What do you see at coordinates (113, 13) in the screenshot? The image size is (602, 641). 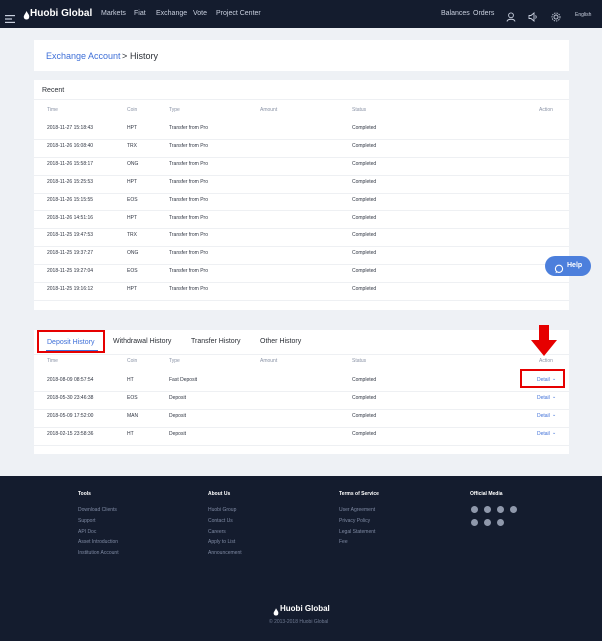 I see `nav-markets: Markets` at bounding box center [113, 13].